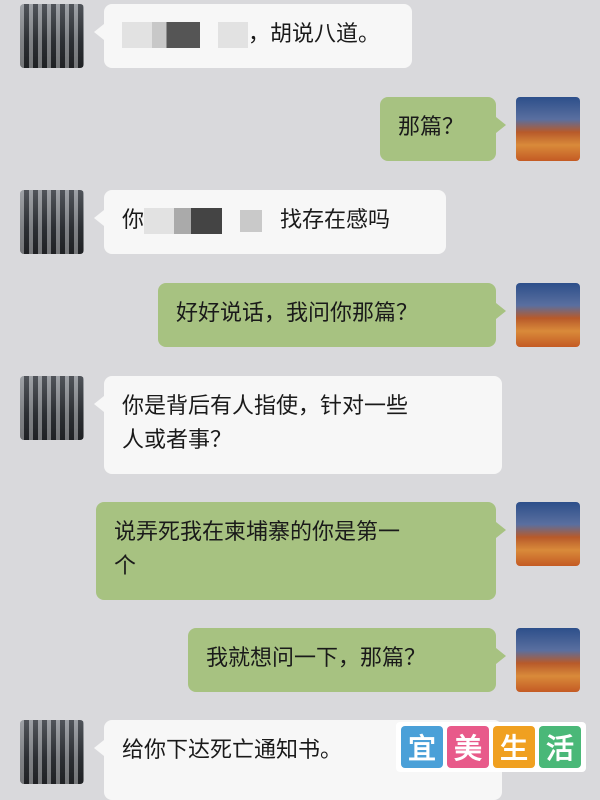  What do you see at coordinates (468, 747) in the screenshot?
I see `watermark-char: 美` at bounding box center [468, 747].